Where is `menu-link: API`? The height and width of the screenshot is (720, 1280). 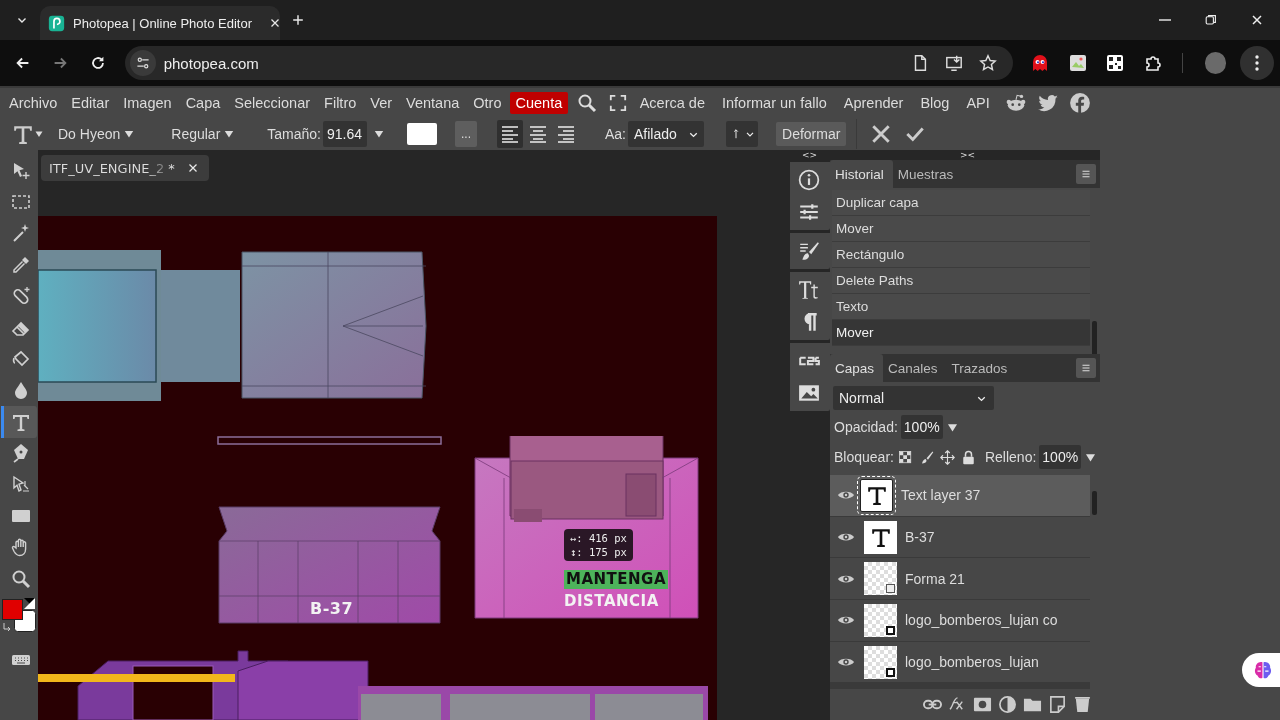 menu-link: API is located at coordinates (977, 103).